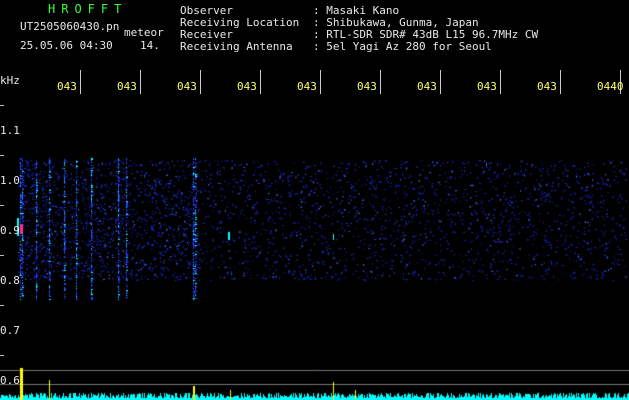  Describe the element at coordinates (150, 45) in the screenshot. I see `capture-count: 14.` at that location.